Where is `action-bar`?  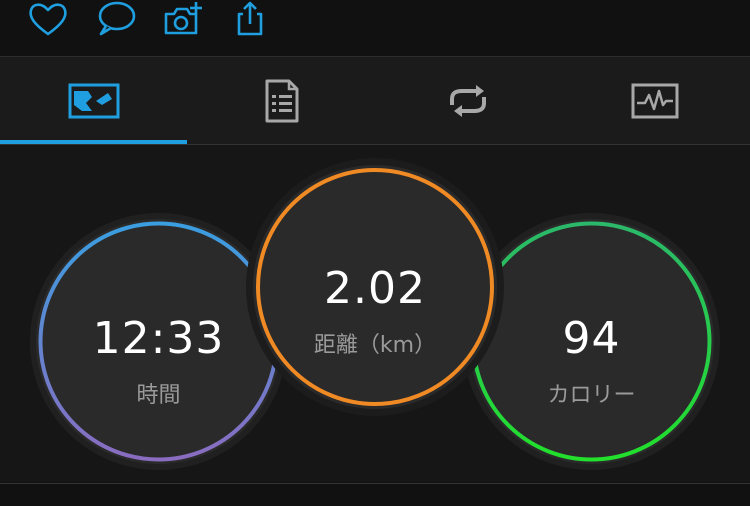 action-bar is located at coordinates (375, 28).